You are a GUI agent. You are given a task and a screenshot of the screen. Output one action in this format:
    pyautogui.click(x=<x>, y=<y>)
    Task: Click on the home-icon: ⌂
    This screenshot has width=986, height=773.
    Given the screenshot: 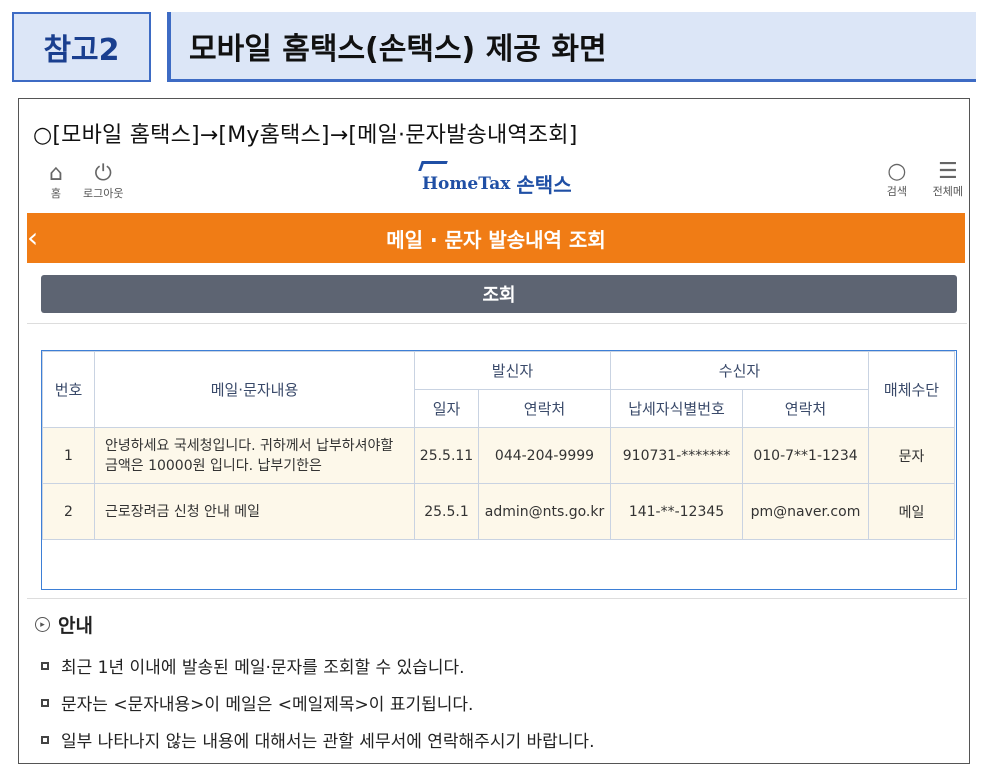 What is the action you would take?
    pyautogui.click(x=56, y=173)
    